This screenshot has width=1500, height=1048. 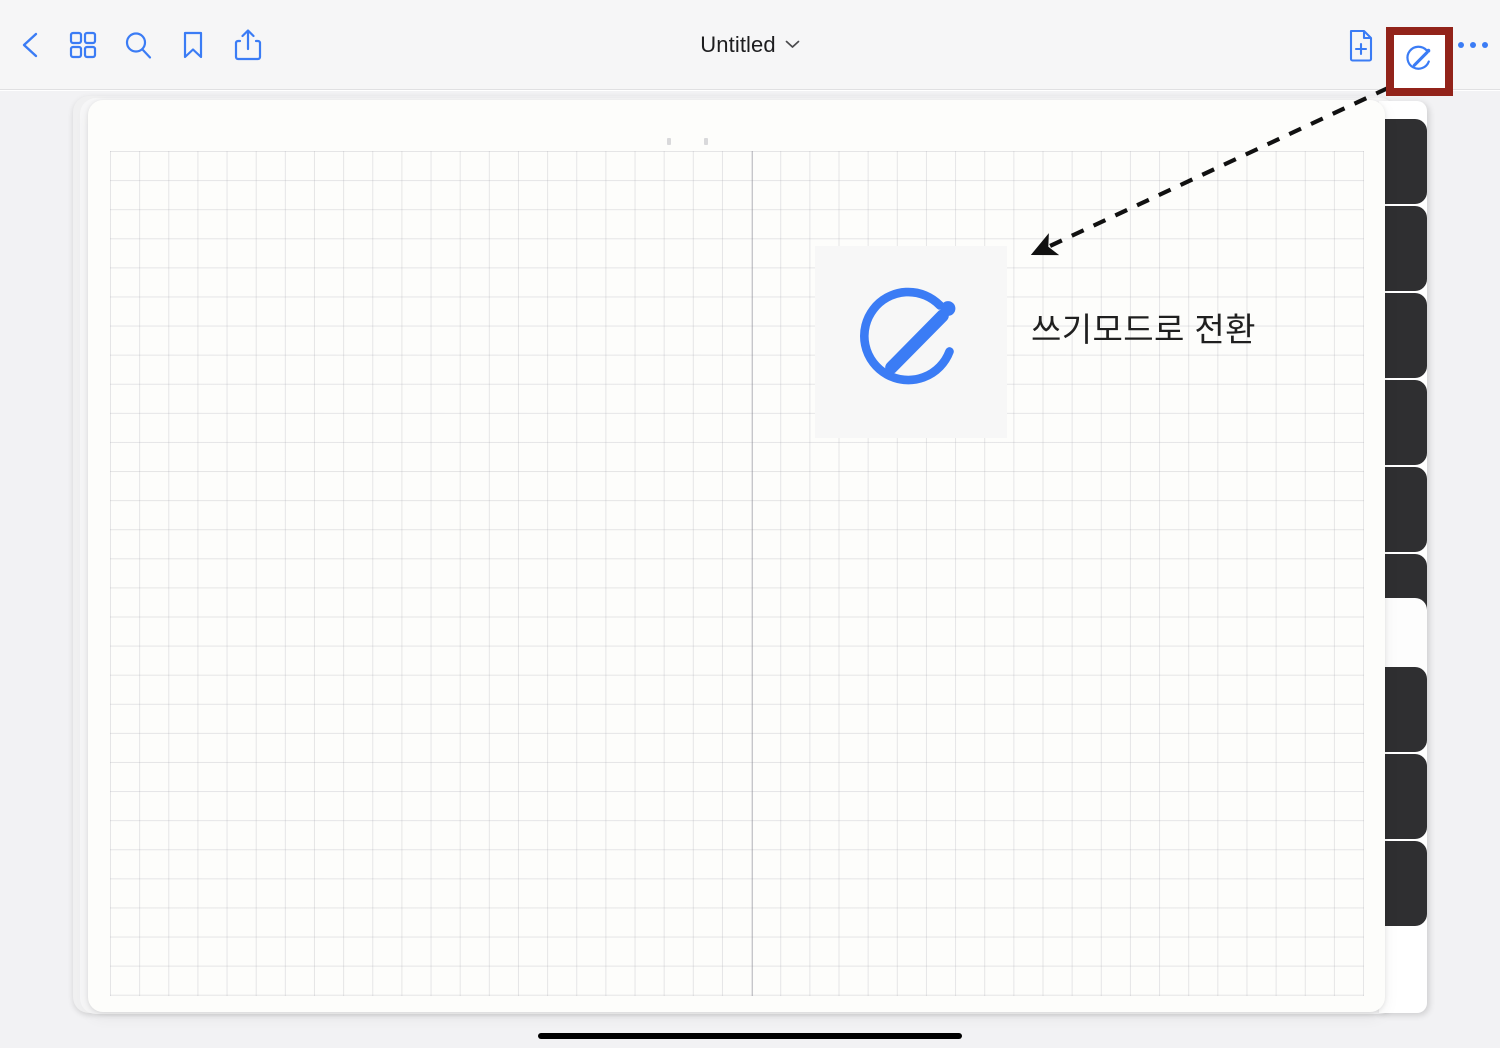 I want to click on pages-grid-icon, so click(x=83, y=45).